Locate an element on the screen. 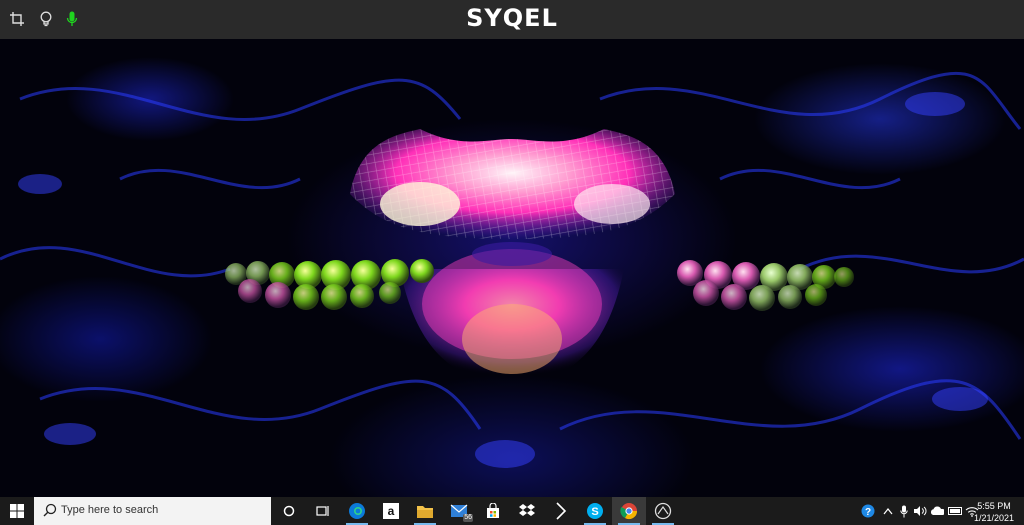 The height and width of the screenshot is (525, 1024). search-icon is located at coordinates (50, 510).